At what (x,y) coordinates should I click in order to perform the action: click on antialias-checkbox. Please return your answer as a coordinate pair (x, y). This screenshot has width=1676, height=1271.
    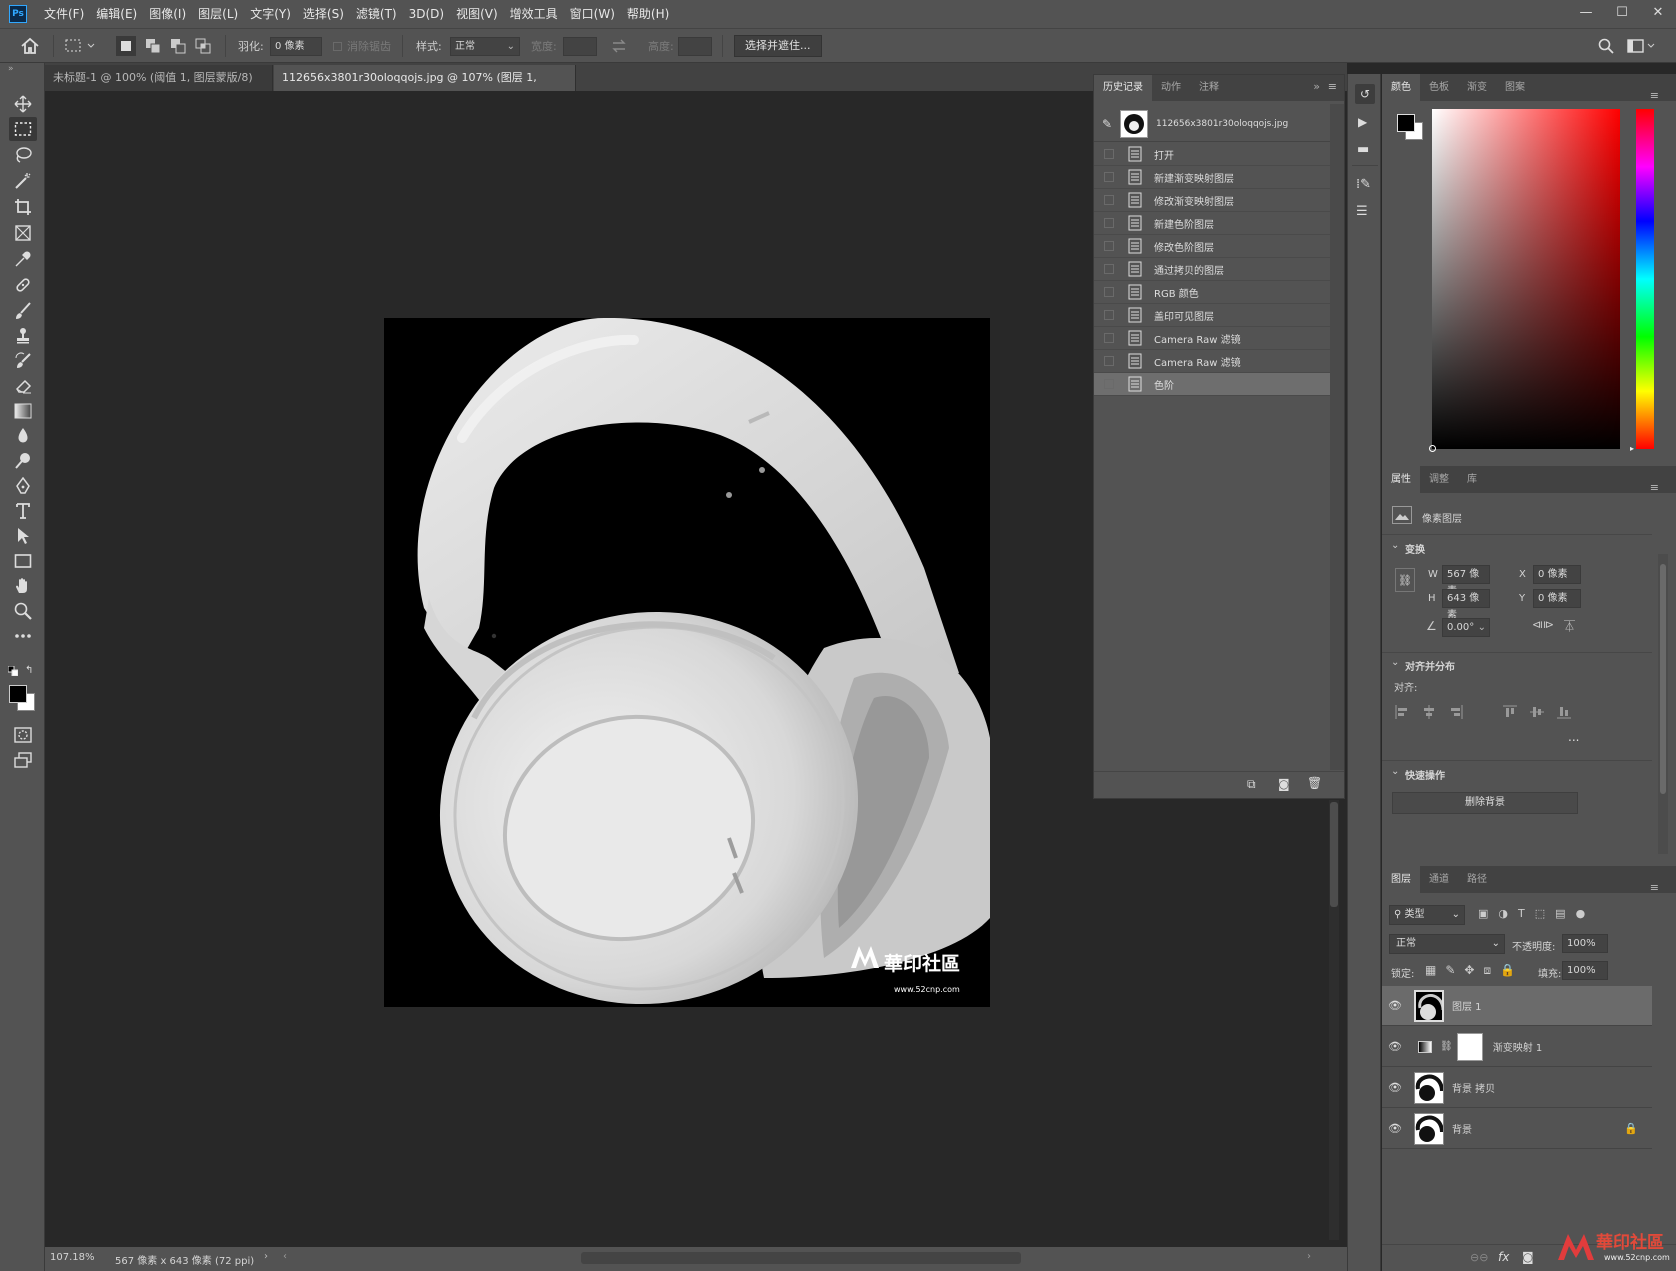
    Looking at the image, I should click on (337, 46).